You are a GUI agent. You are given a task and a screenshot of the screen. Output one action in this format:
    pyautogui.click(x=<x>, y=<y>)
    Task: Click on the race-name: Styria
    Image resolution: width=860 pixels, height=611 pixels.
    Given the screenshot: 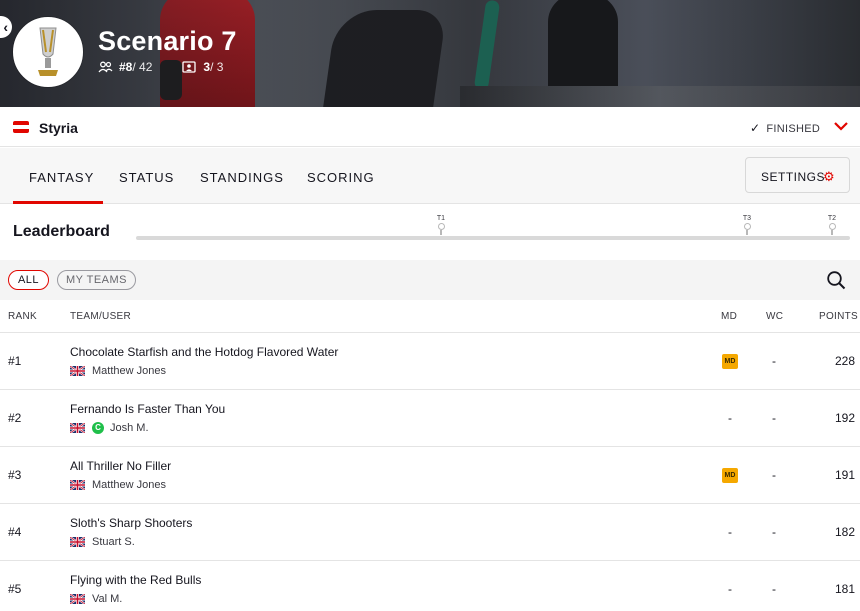 What is the action you would take?
    pyautogui.click(x=58, y=128)
    